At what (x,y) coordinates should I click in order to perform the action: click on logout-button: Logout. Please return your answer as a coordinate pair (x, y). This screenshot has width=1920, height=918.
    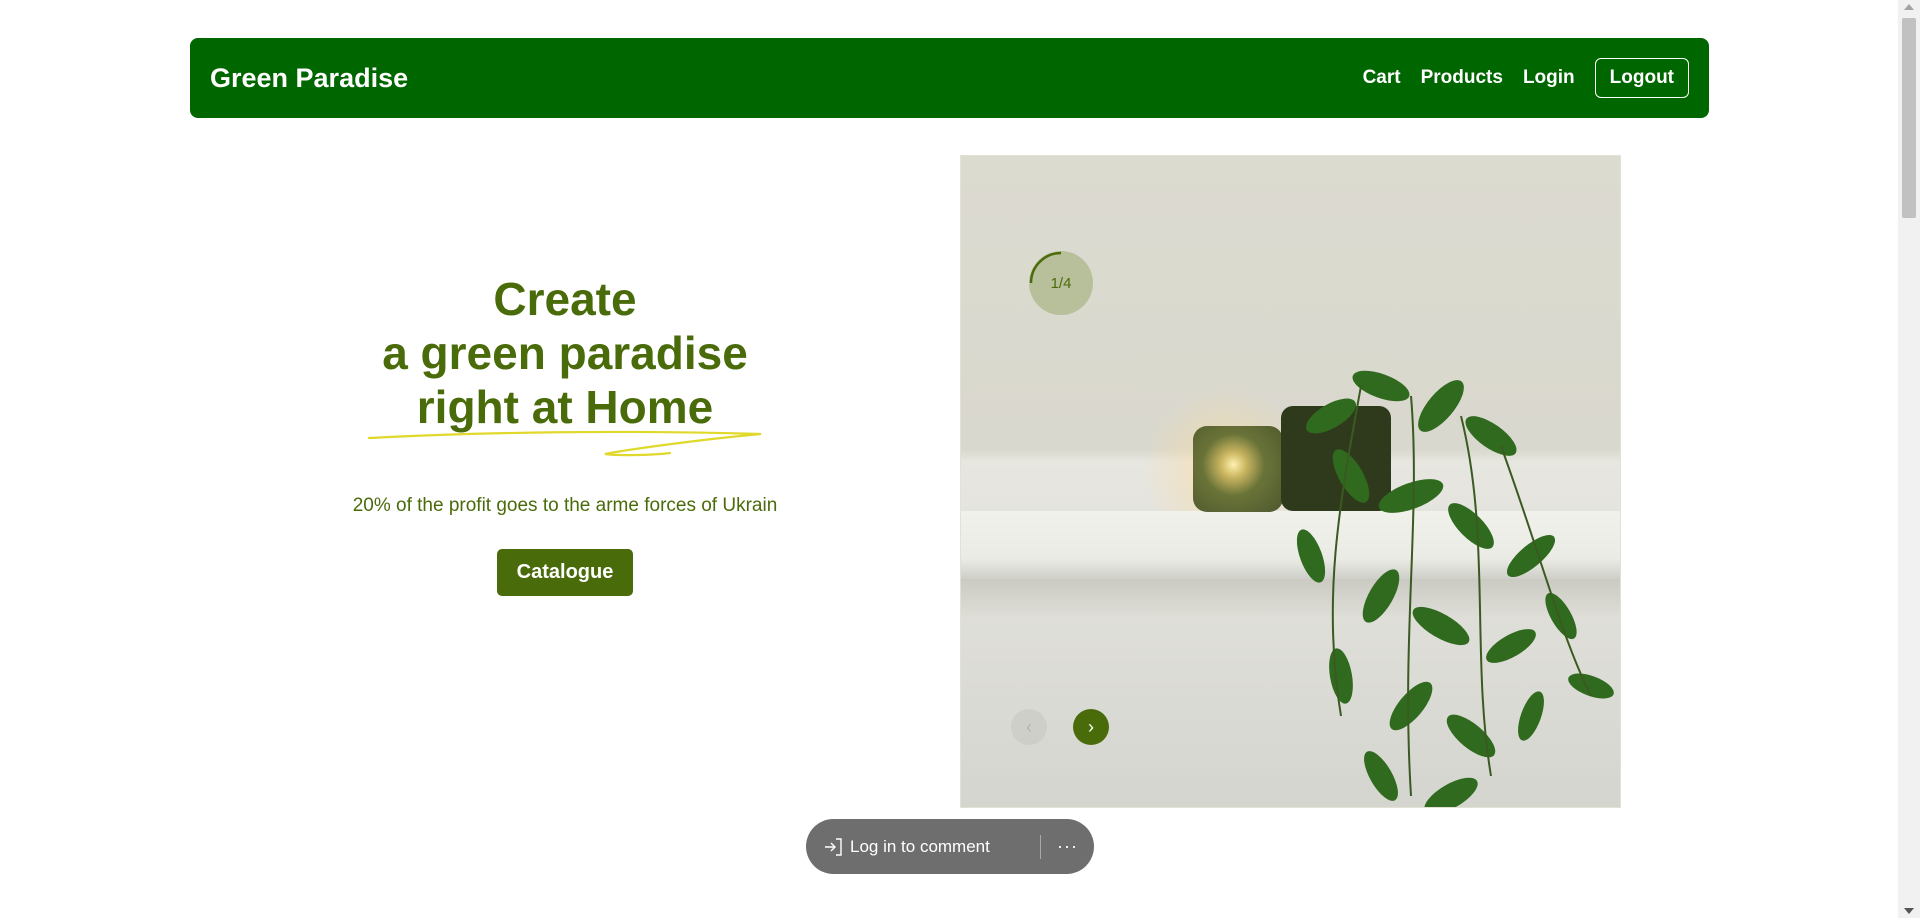
    Looking at the image, I should click on (1641, 78).